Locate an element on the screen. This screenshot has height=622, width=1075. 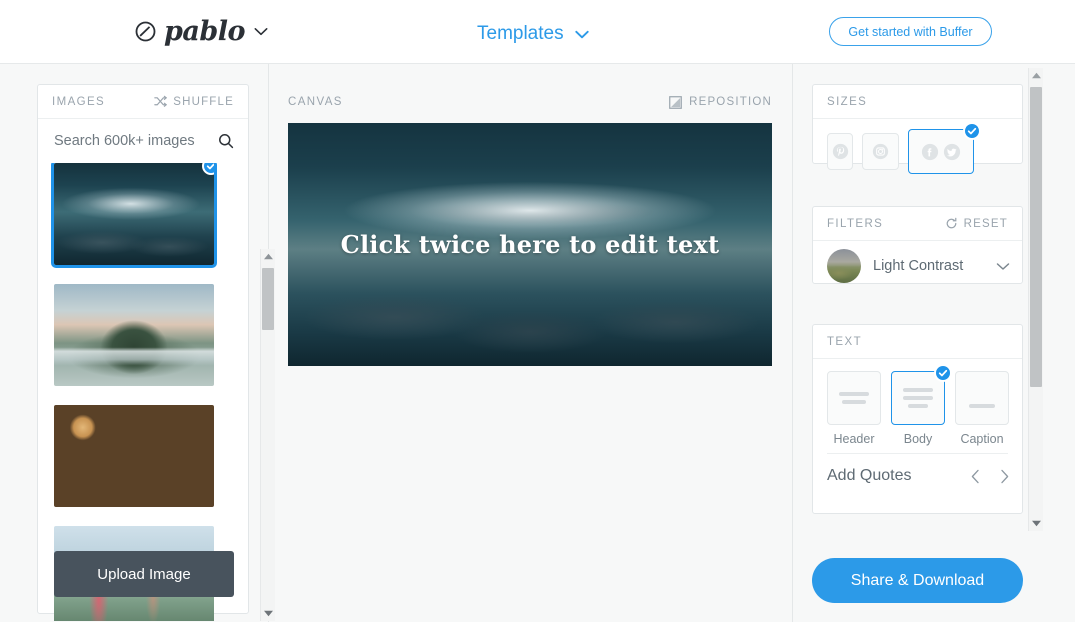
filters-panel-header: FILTERS RESET is located at coordinates (917, 224).